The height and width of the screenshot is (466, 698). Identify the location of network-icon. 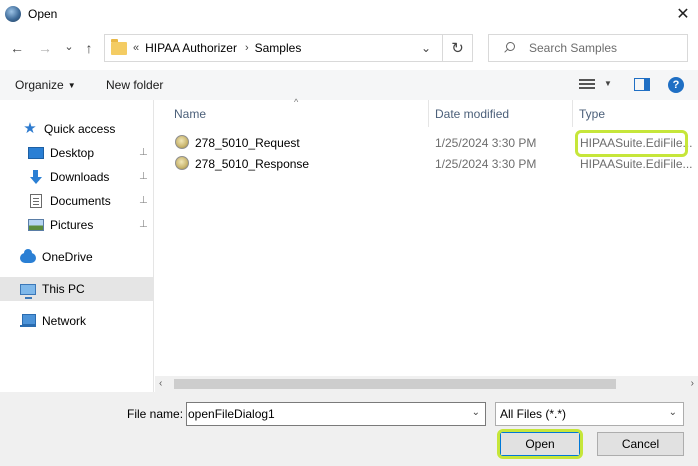
(28, 321).